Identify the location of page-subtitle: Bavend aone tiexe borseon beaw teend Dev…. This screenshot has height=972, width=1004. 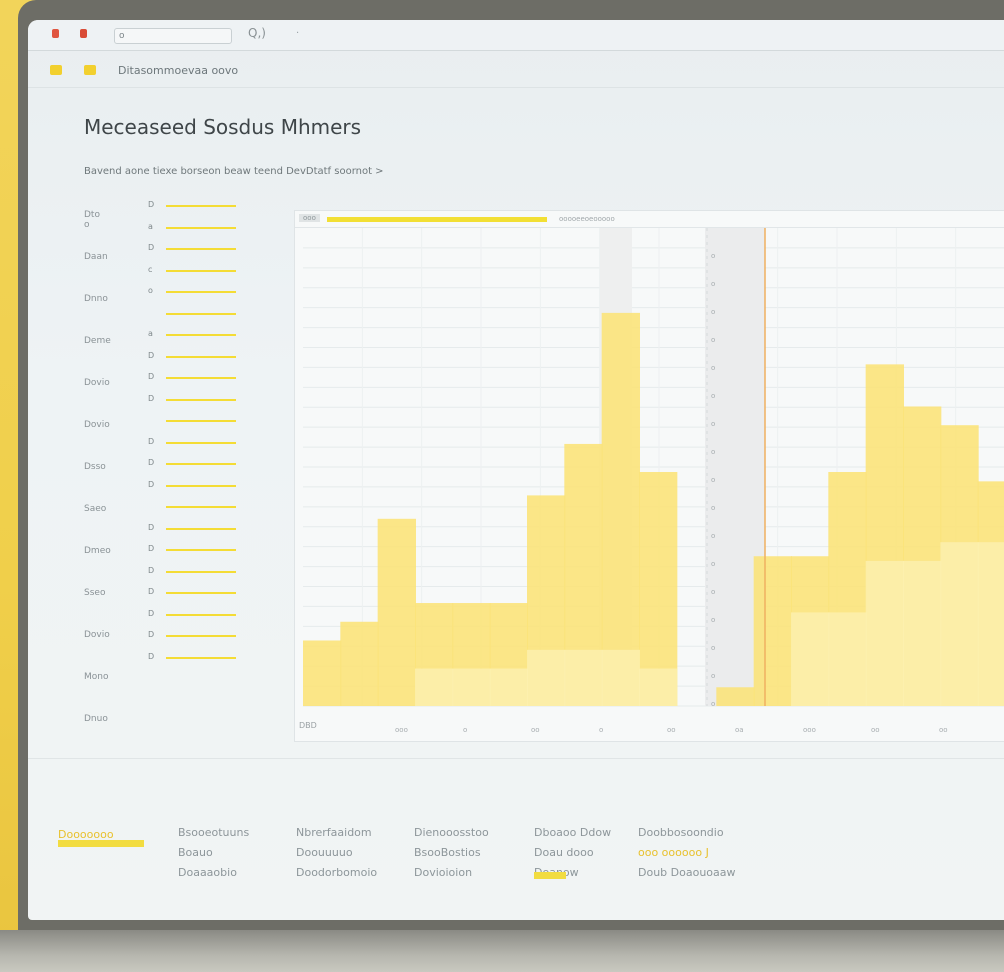
(234, 171).